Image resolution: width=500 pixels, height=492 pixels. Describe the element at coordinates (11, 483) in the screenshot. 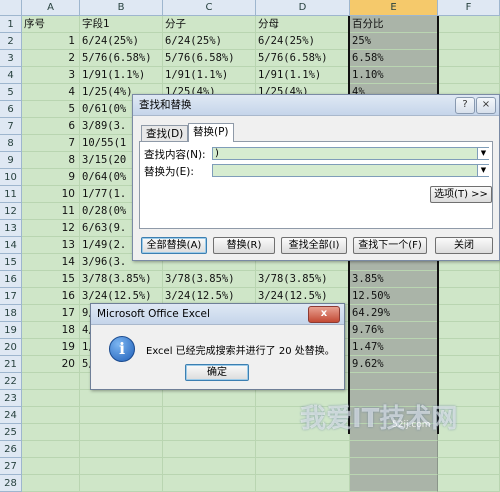

I see `row-header: 28` at that location.